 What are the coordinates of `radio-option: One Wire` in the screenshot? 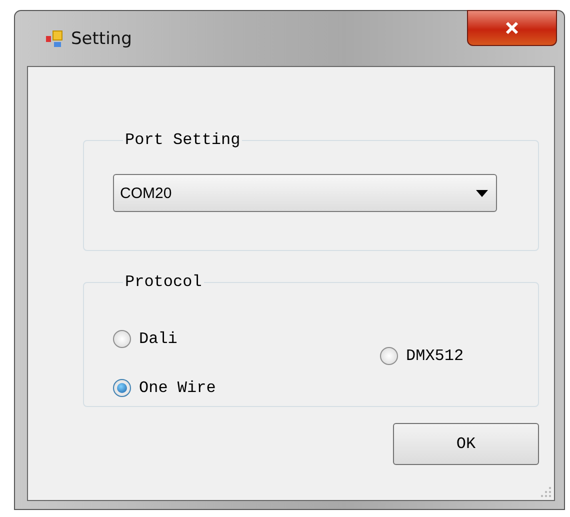 It's located at (246, 388).